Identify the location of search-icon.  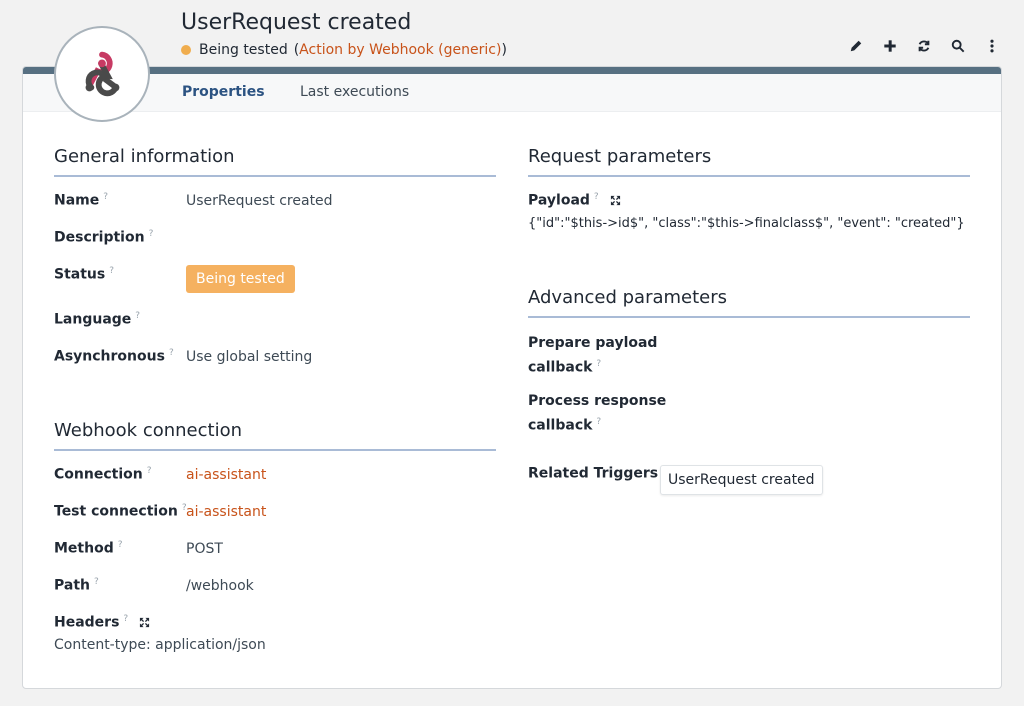
(958, 46).